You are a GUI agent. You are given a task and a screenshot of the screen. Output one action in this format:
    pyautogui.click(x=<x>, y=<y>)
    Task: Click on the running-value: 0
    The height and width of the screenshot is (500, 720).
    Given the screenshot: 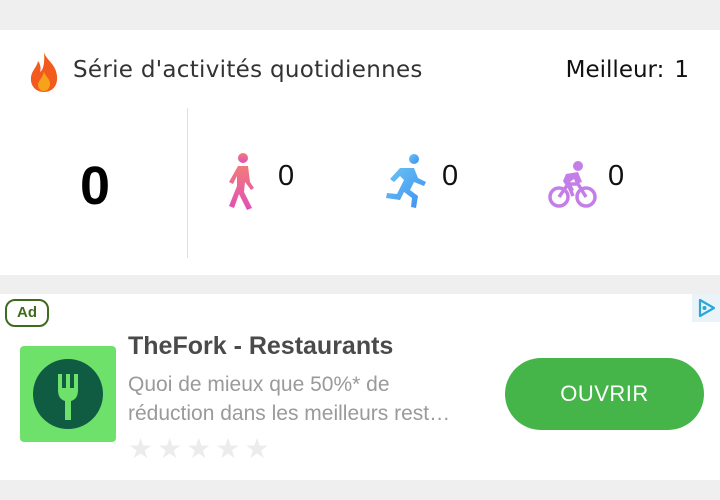 What is the action you would take?
    pyautogui.click(x=450, y=176)
    